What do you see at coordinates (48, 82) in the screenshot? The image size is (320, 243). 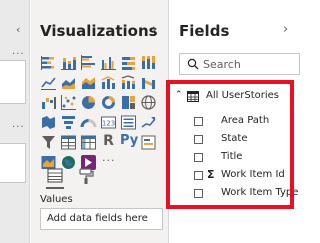 I see `line-chart-icon` at bounding box center [48, 82].